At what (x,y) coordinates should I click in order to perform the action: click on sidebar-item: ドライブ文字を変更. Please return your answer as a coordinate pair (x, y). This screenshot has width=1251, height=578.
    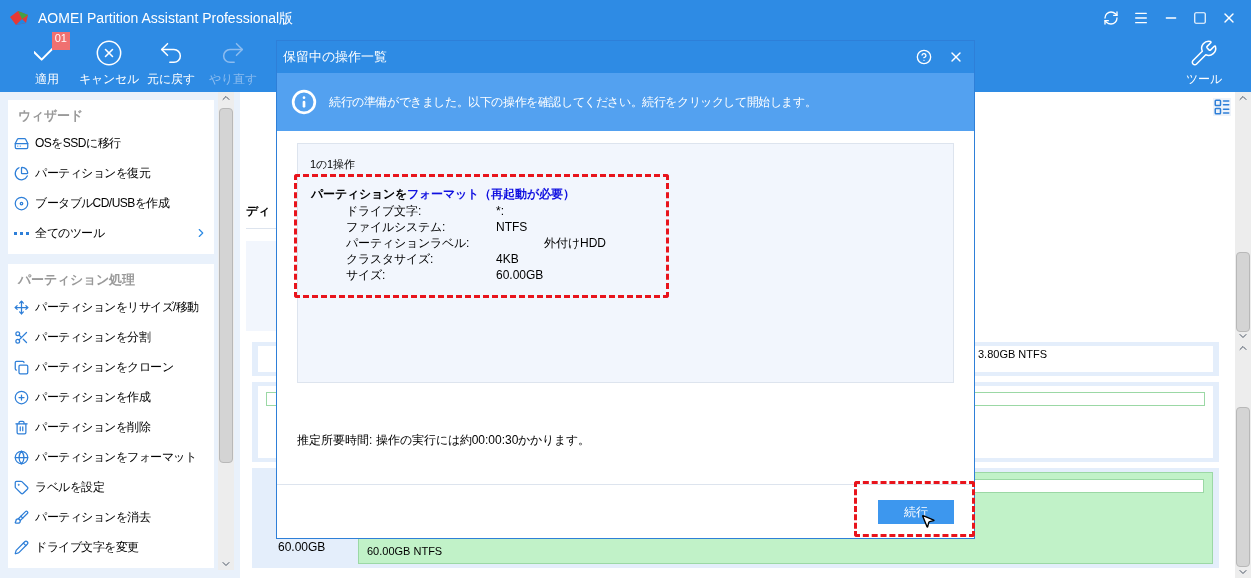
    Looking at the image, I should click on (111, 547).